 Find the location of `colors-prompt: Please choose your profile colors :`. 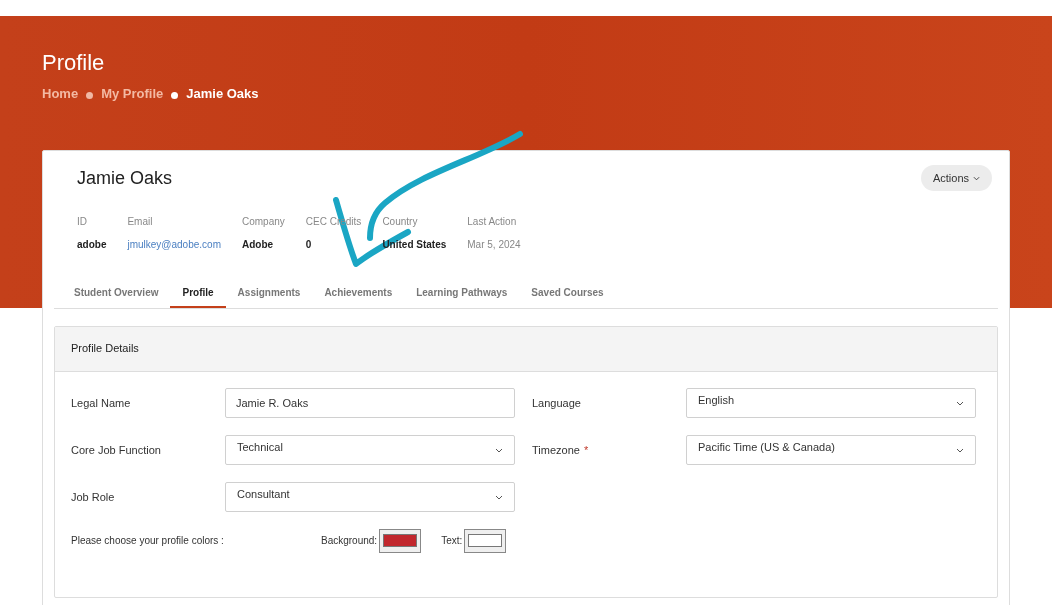

colors-prompt: Please choose your profile colors : is located at coordinates (148, 541).